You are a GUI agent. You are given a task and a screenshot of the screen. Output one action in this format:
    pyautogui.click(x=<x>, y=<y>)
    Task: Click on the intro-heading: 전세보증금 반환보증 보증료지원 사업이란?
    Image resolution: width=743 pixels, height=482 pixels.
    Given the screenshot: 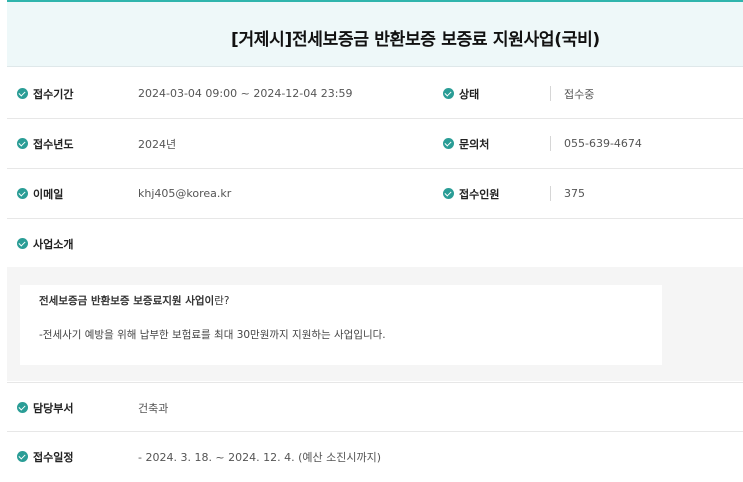 What is the action you would take?
    pyautogui.click(x=134, y=300)
    